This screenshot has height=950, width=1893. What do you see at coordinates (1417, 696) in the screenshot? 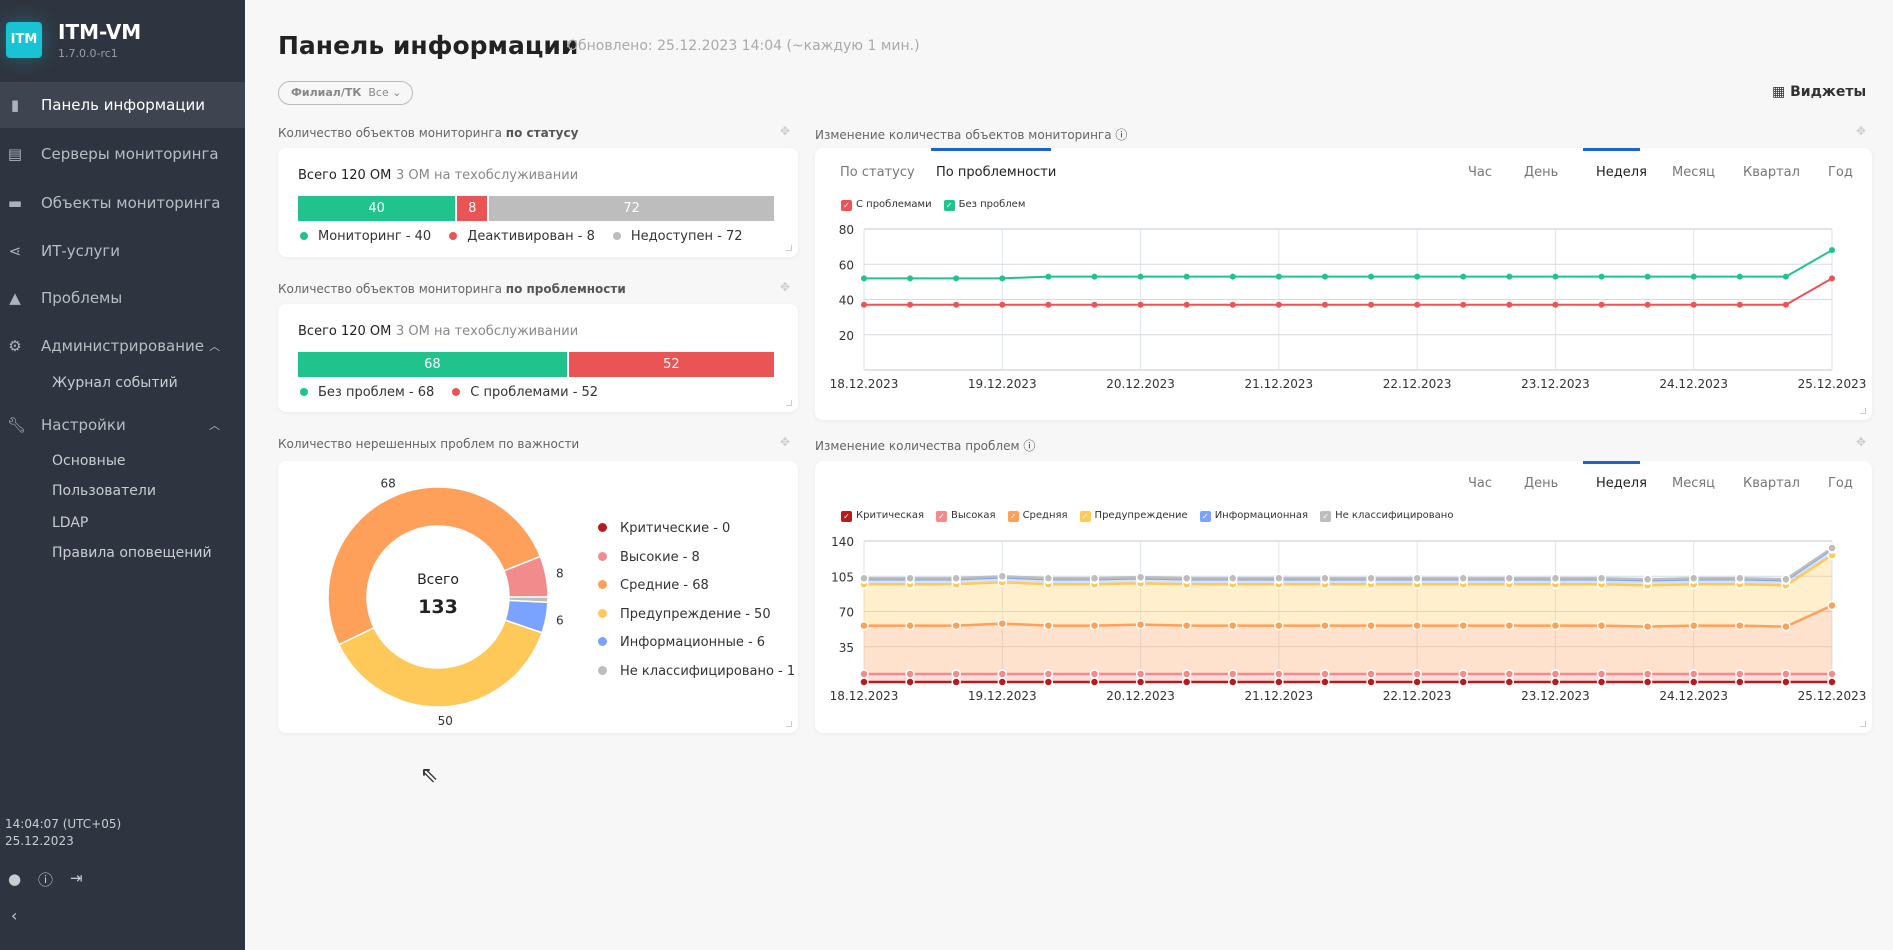
I see `x-tick-label: 22.12.2023` at bounding box center [1417, 696].